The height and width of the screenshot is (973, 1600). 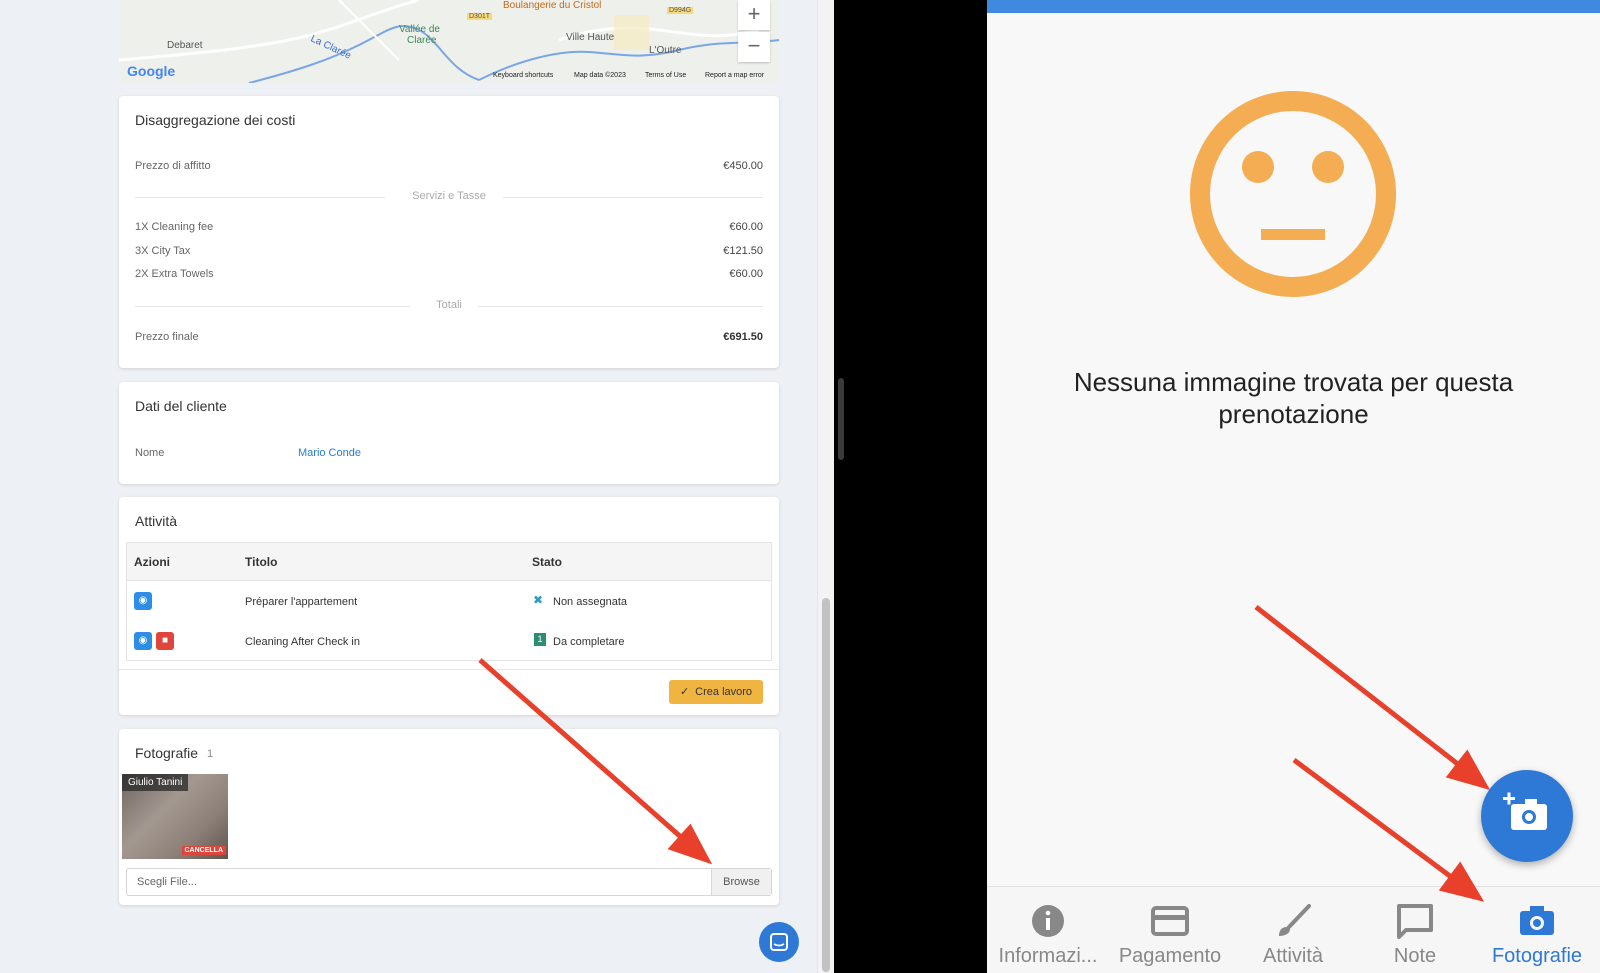 I want to click on map-road-label: D301T, so click(x=480, y=16).